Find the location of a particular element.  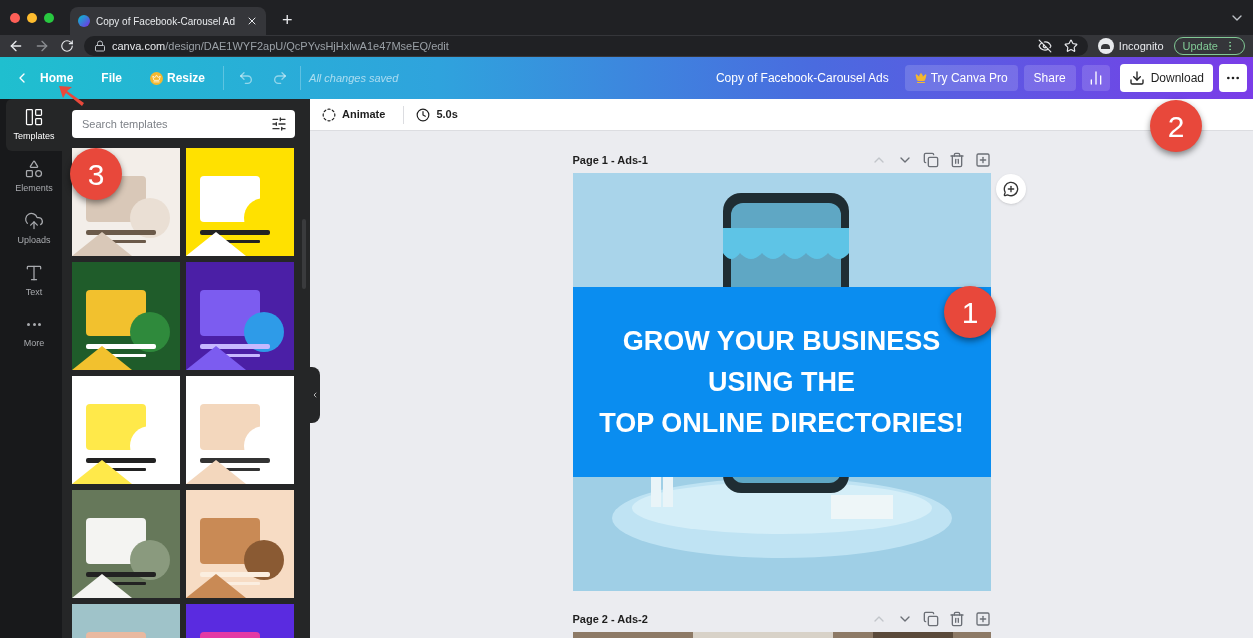

sidebar-item: Uploads is located at coordinates (34, 229).